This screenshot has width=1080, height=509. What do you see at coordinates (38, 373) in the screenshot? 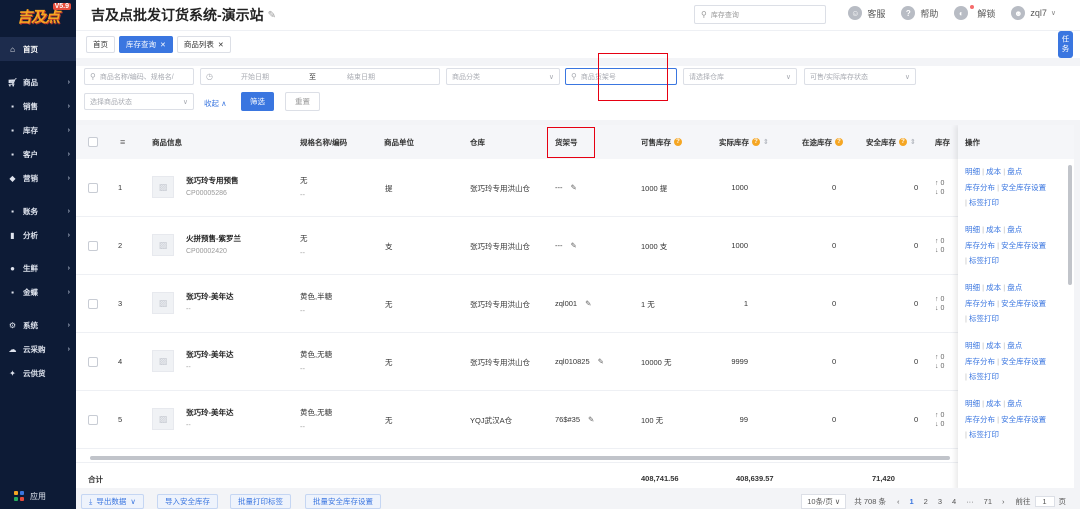
I see `sidebar-item-cloud-supply: ✦ 云供货` at bounding box center [38, 373].